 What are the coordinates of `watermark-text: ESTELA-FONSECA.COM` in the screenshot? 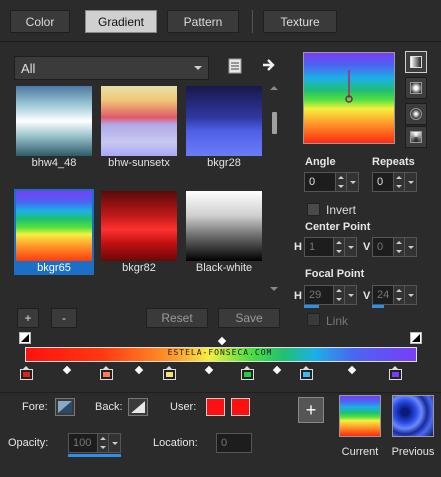 It's located at (220, 352).